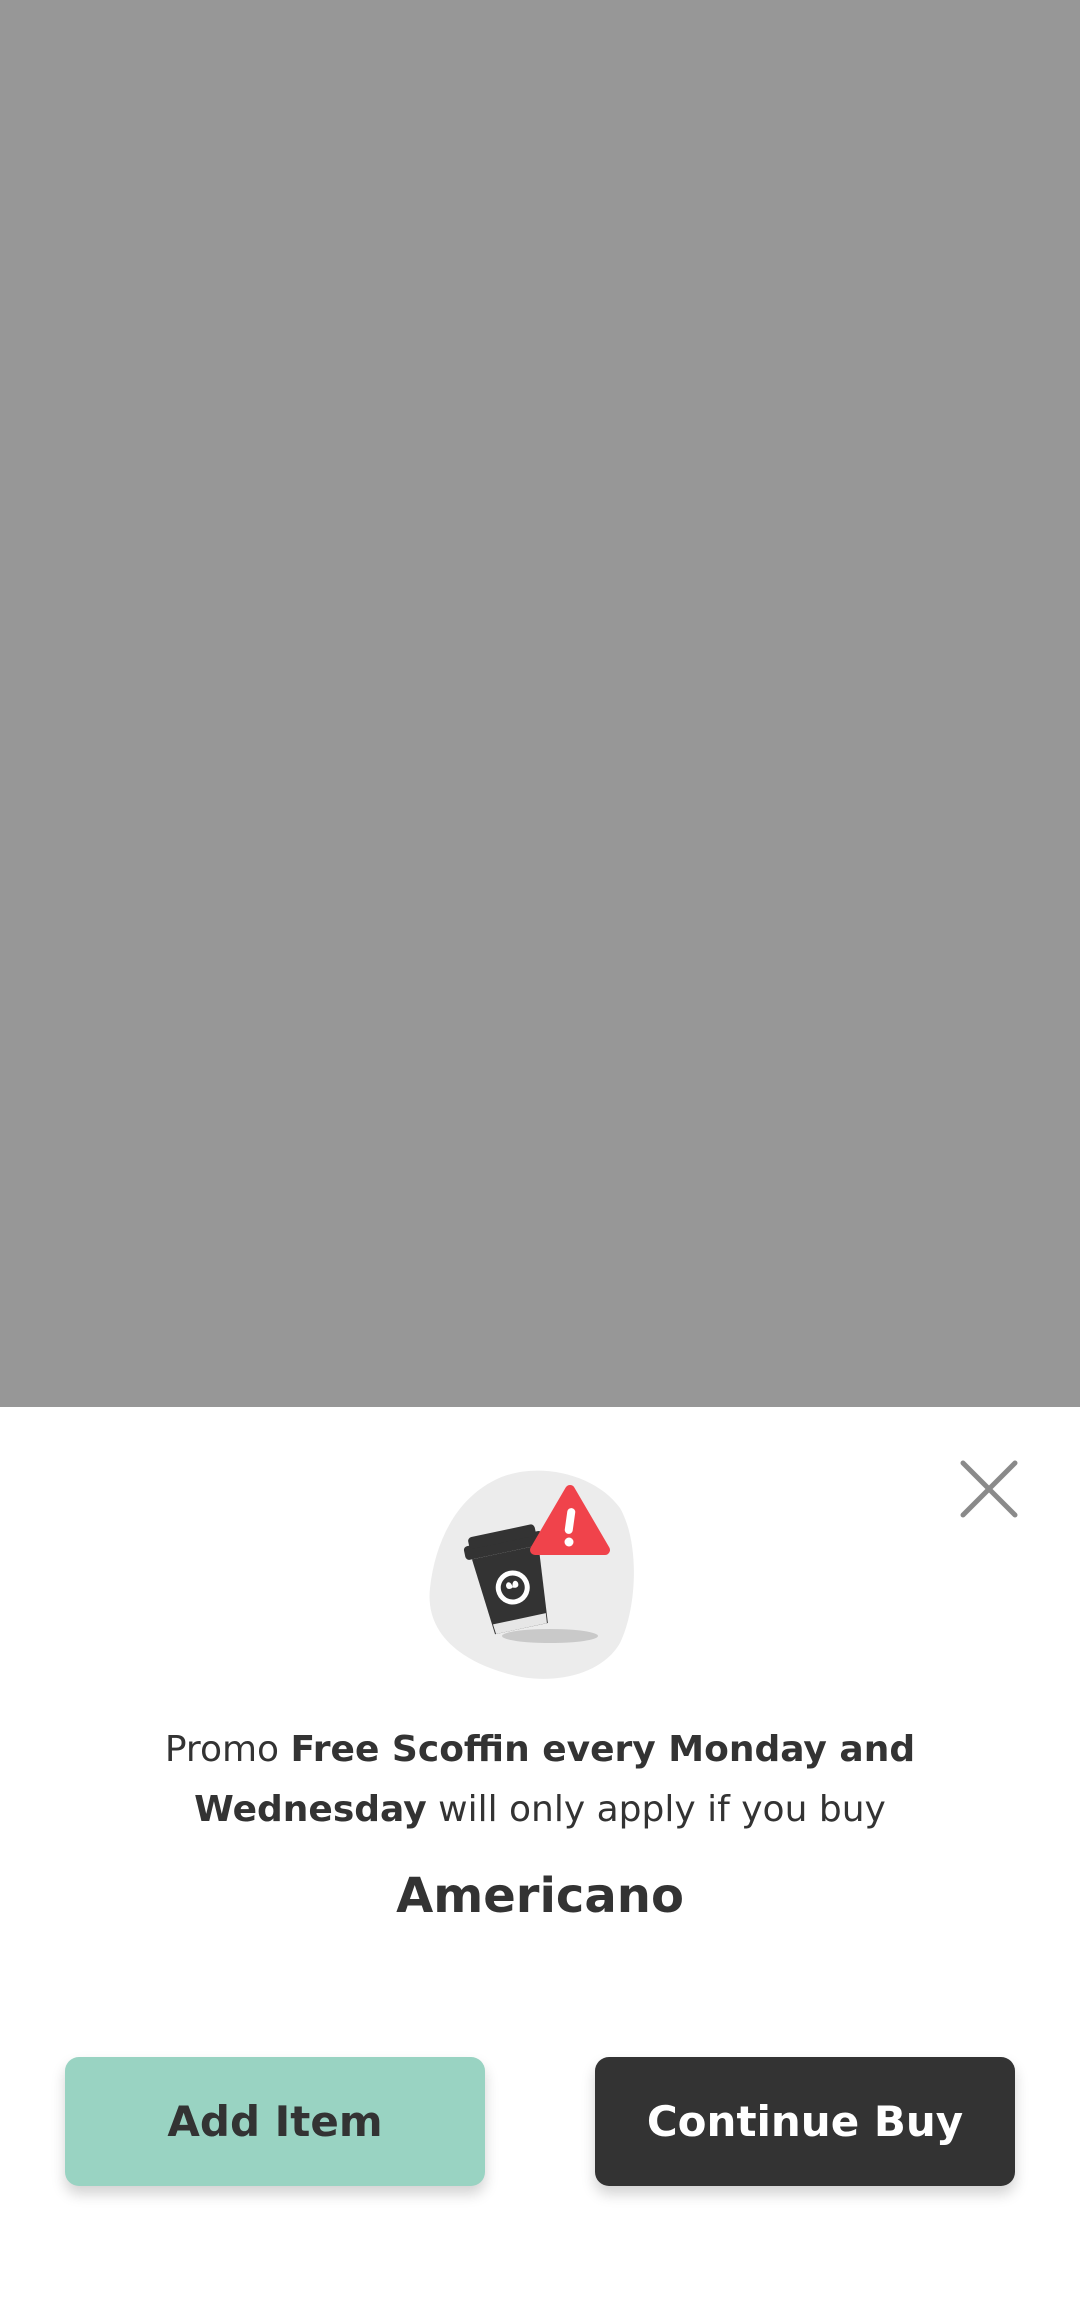  I want to click on product-name: Americano, so click(540, 1896).